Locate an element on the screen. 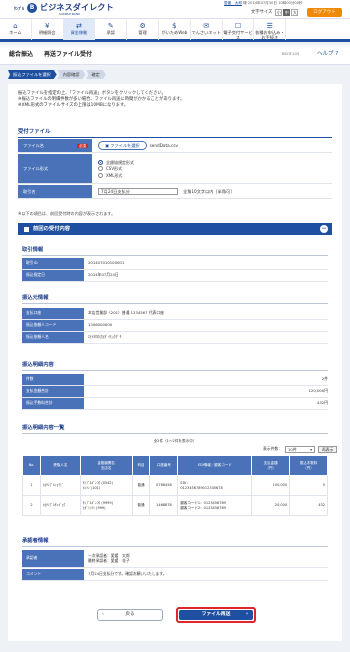  source-section-title: 振込元情報 is located at coordinates (35, 298).